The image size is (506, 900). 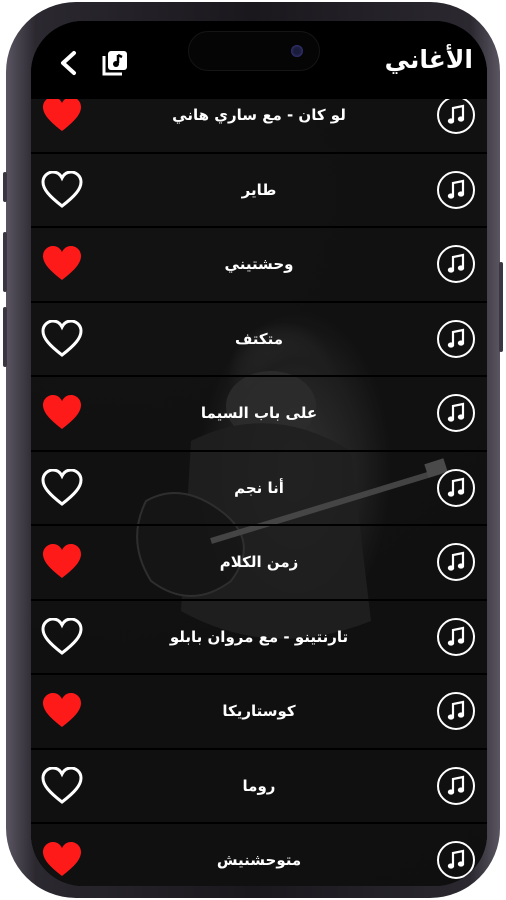 I want to click on song-row: متكتف, so click(x=259, y=339).